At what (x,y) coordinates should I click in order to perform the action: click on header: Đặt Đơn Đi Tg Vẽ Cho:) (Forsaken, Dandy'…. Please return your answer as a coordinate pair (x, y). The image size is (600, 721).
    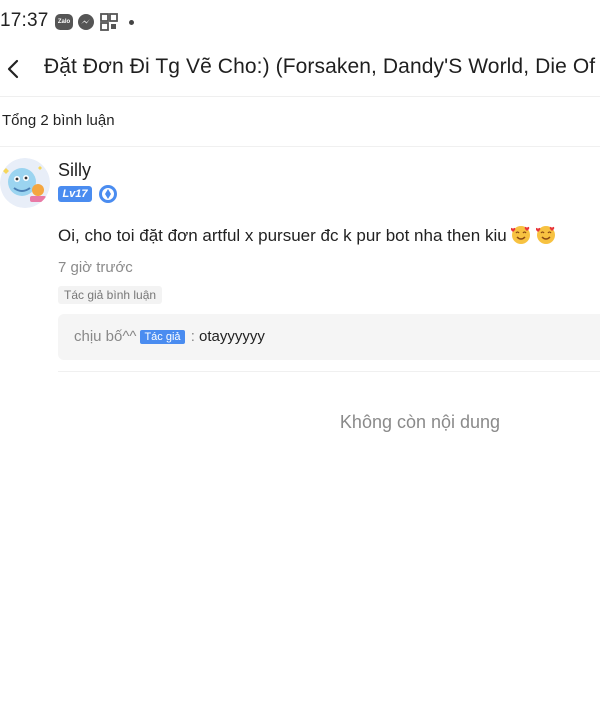
    Looking at the image, I should click on (300, 70).